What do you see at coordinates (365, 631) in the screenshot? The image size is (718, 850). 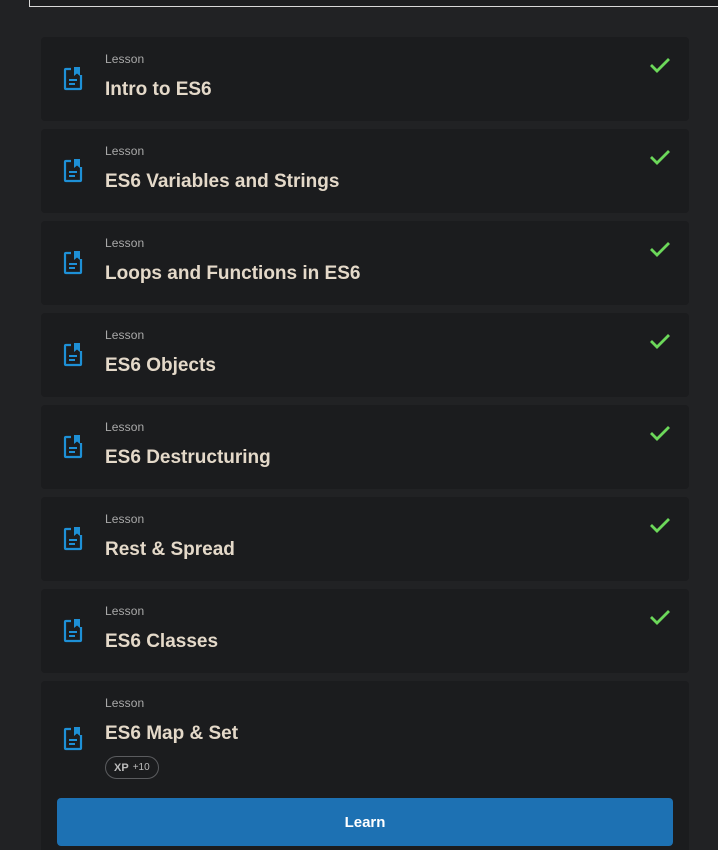 I see `lesson-item: Lesson ES6 Classes` at bounding box center [365, 631].